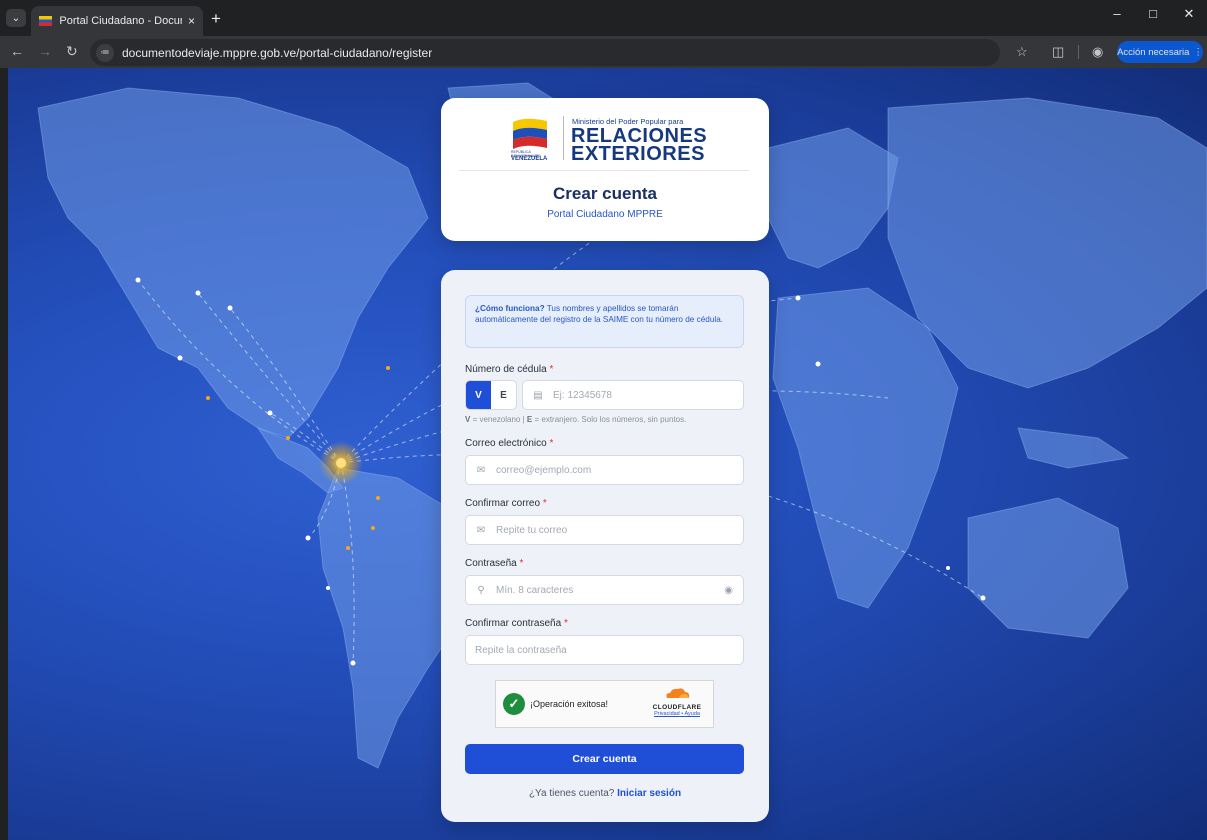 The height and width of the screenshot is (840, 1207). What do you see at coordinates (495, 419) in the screenshot?
I see `help-v-text: = venezolano` at bounding box center [495, 419].